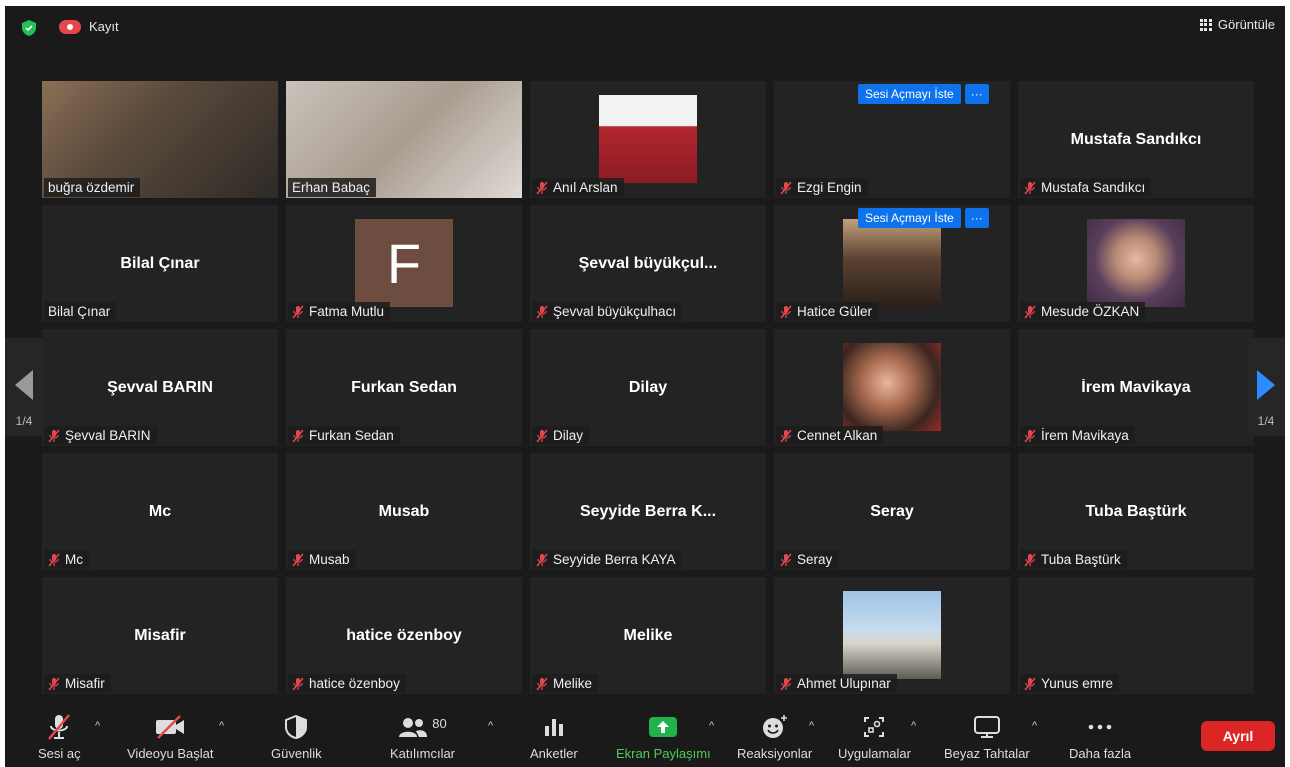  I want to click on reactions-button: Reaksiyonlar, so click(774, 736).